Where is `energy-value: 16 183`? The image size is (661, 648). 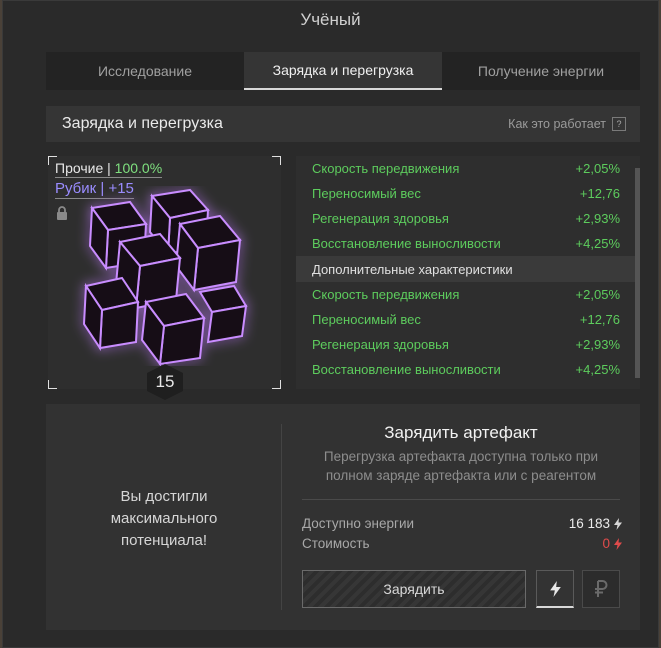
energy-value: 16 183 is located at coordinates (589, 523).